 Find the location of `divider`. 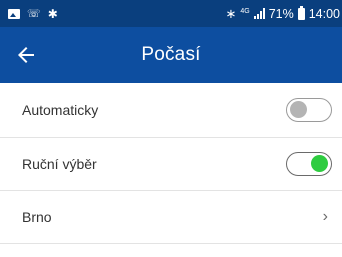

divider is located at coordinates (171, 243).